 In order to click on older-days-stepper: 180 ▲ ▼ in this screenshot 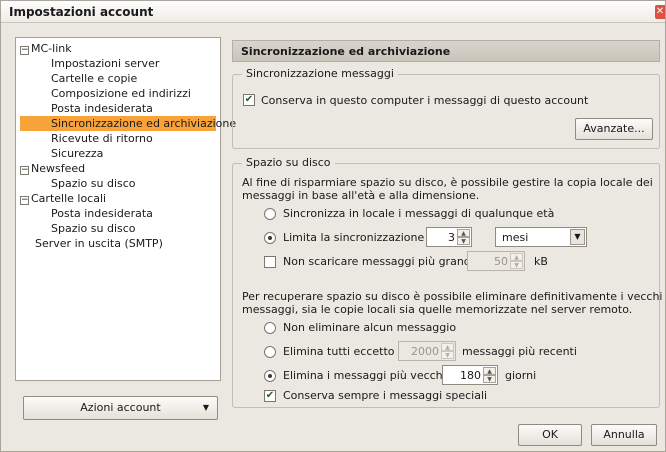, I will do `click(470, 375)`.